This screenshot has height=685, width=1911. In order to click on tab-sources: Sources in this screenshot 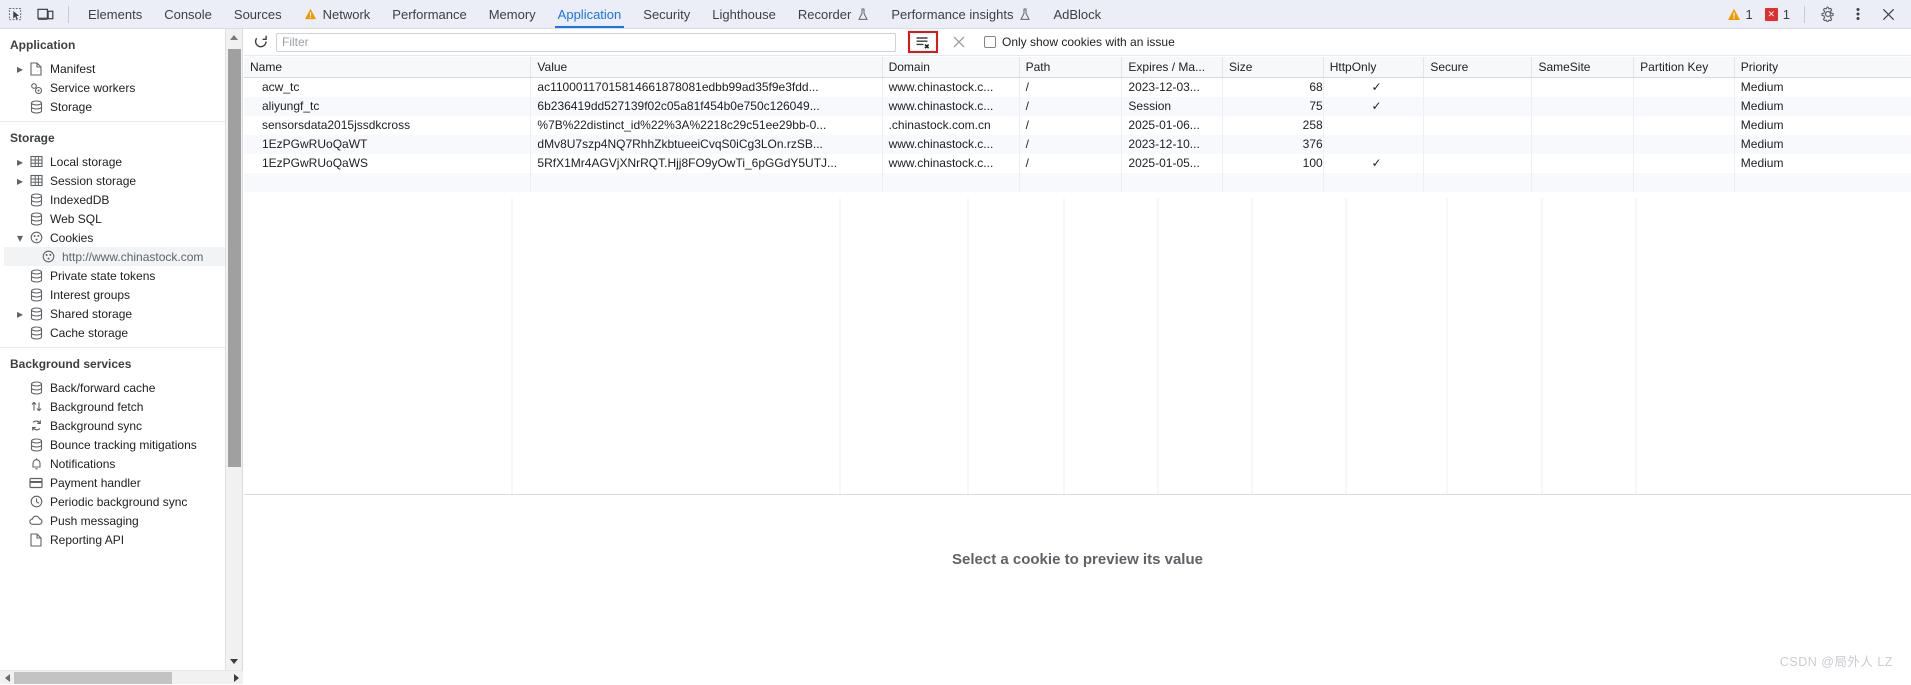, I will do `click(258, 14)`.